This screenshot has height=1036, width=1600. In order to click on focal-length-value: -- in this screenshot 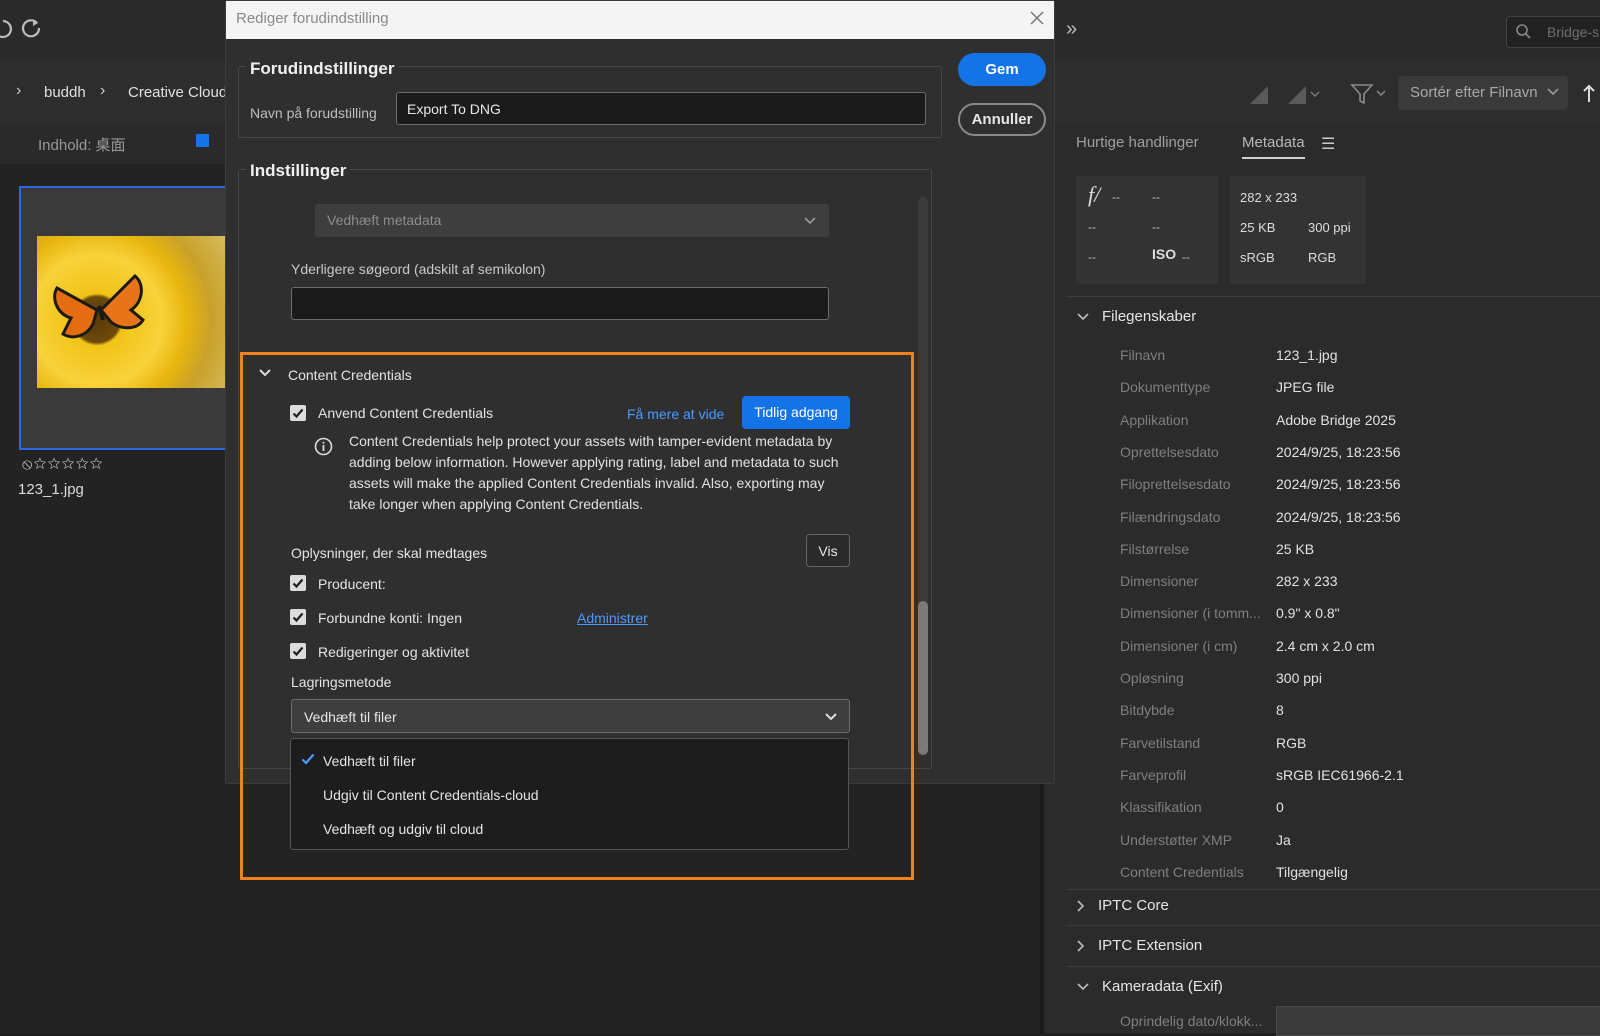, I will do `click(1156, 227)`.